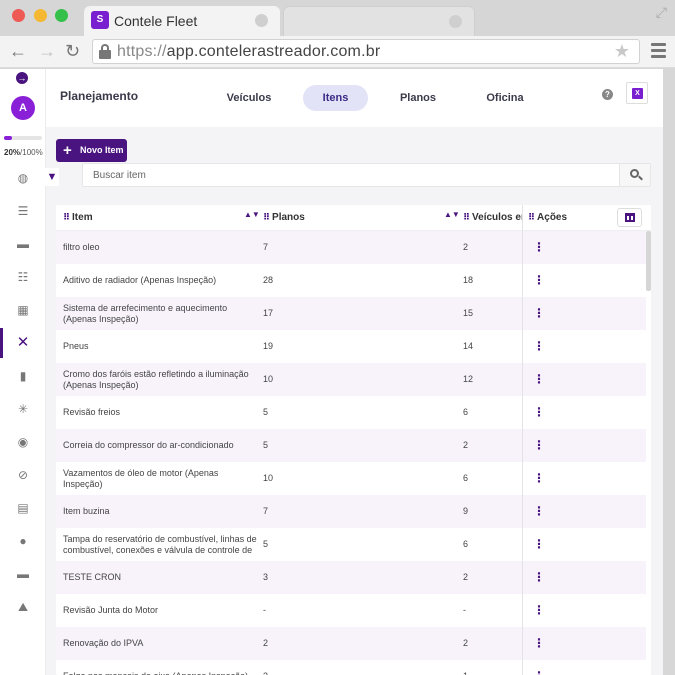 The image size is (675, 675). What do you see at coordinates (52, 177) in the screenshot?
I see `filter-icon: ▼` at bounding box center [52, 177].